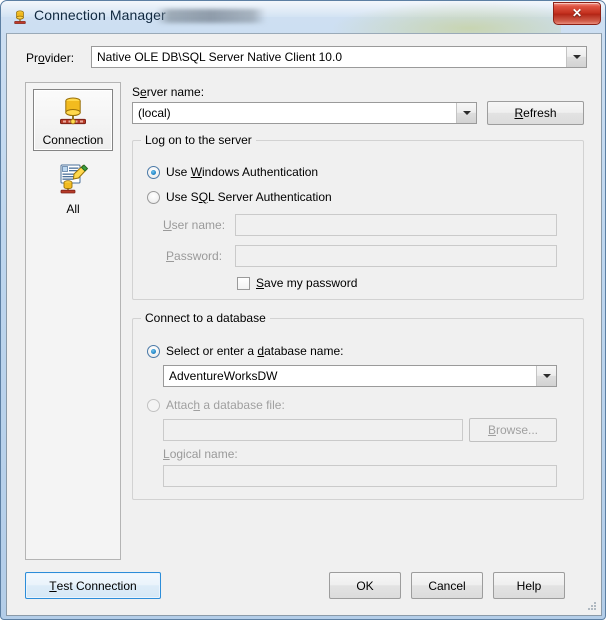 Image resolution: width=606 pixels, height=620 pixels. What do you see at coordinates (154, 113) in the screenshot?
I see `server-name-value: (local)` at bounding box center [154, 113].